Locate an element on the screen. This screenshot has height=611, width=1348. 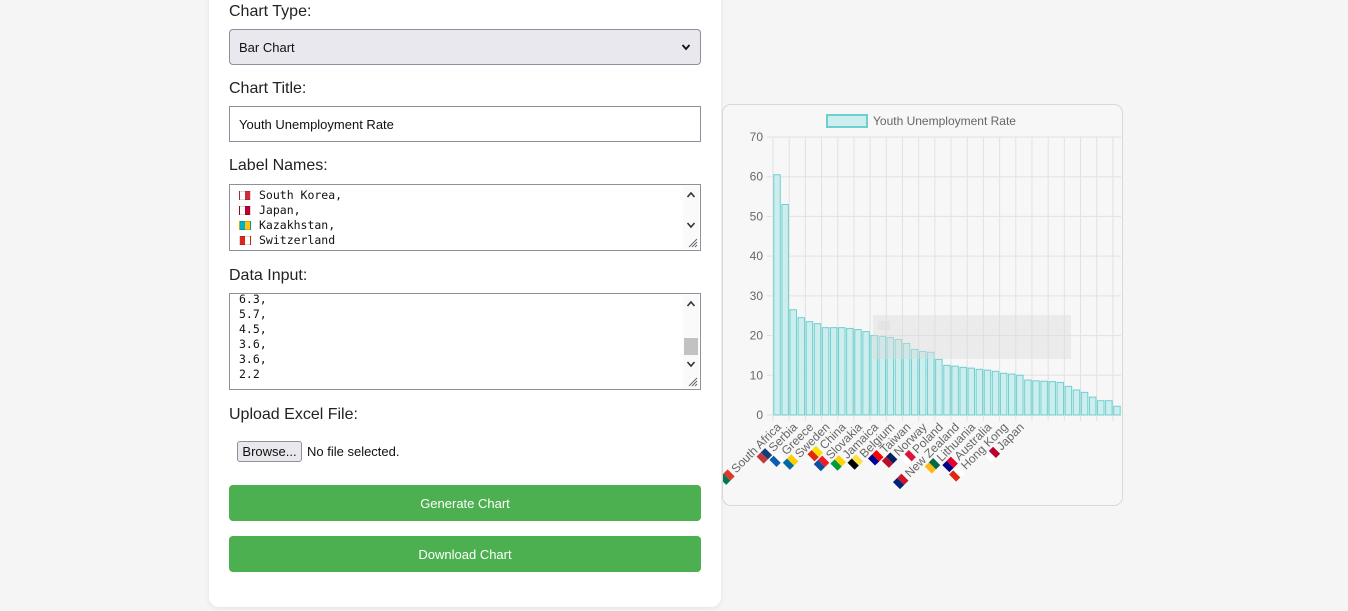
switzerland-flag-icon is located at coordinates (245, 240).